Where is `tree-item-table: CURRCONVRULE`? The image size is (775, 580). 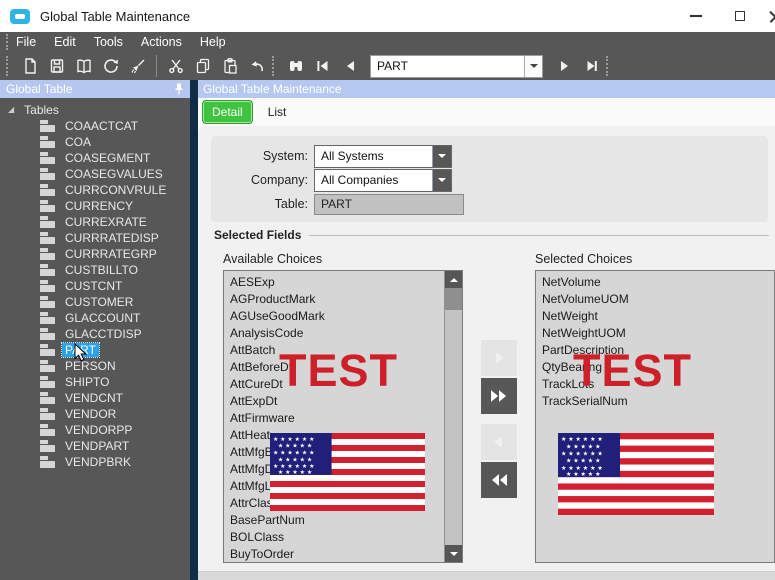 tree-item-table: CURRCONVRULE is located at coordinates (95, 190).